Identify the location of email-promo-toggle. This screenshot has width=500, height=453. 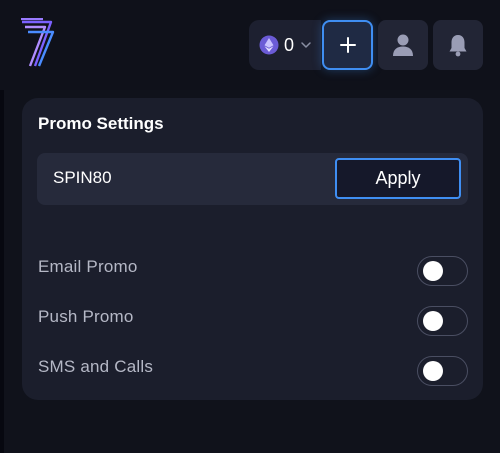
(442, 271).